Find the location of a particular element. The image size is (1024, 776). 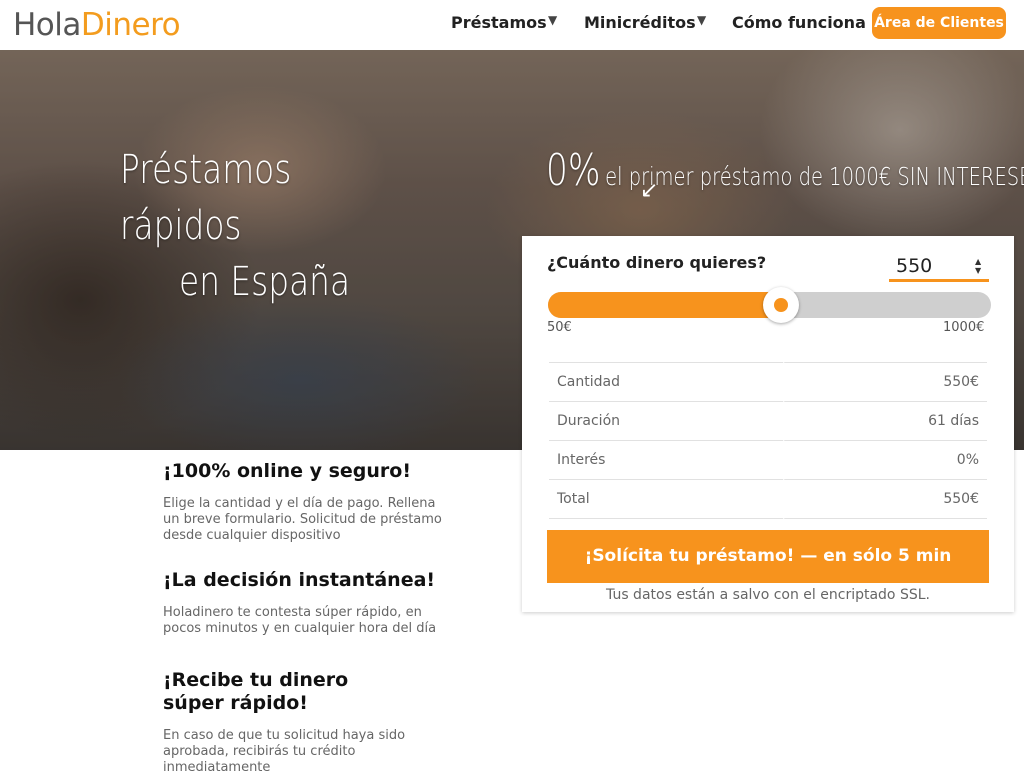

feature-title: ¡100% online y seguro! is located at coordinates (287, 471).